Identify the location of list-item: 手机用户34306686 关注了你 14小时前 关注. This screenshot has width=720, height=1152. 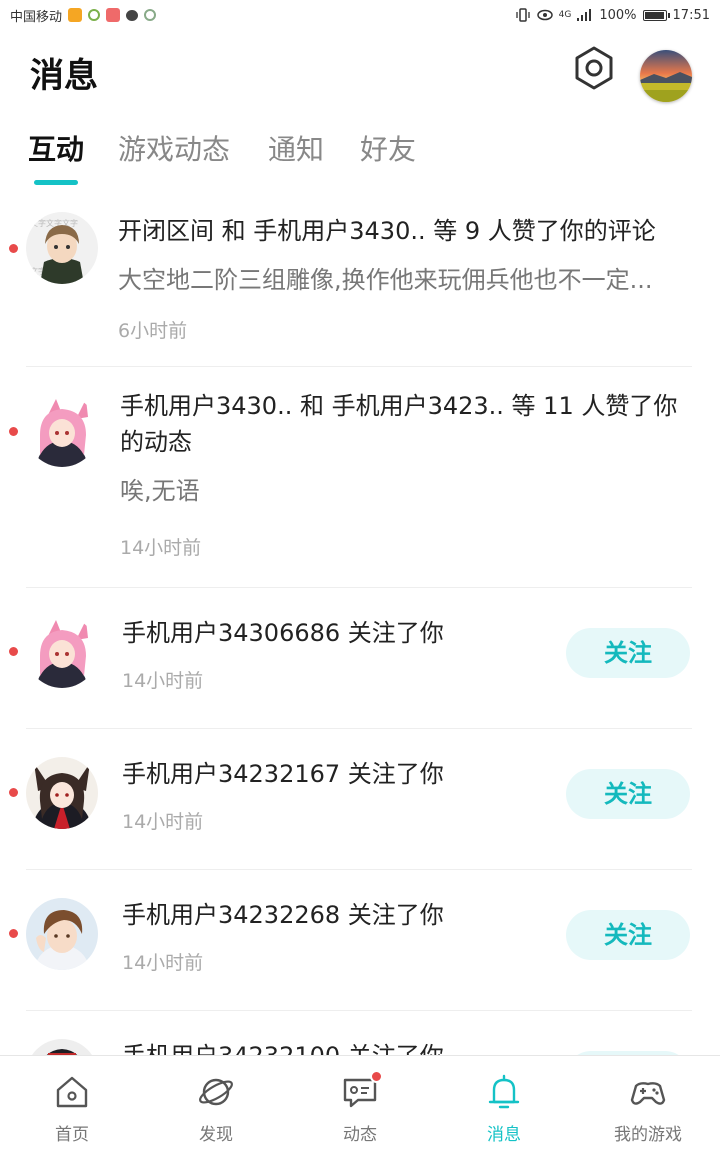
(360, 658).